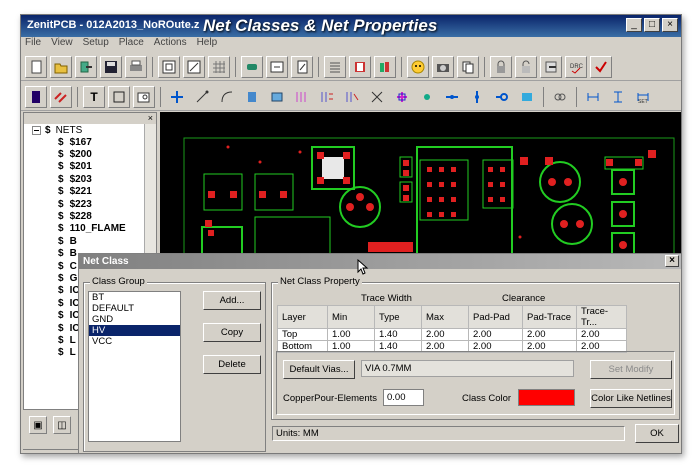  What do you see at coordinates (119, 96) in the screenshot?
I see `rectangle-tool-icon` at bounding box center [119, 96].